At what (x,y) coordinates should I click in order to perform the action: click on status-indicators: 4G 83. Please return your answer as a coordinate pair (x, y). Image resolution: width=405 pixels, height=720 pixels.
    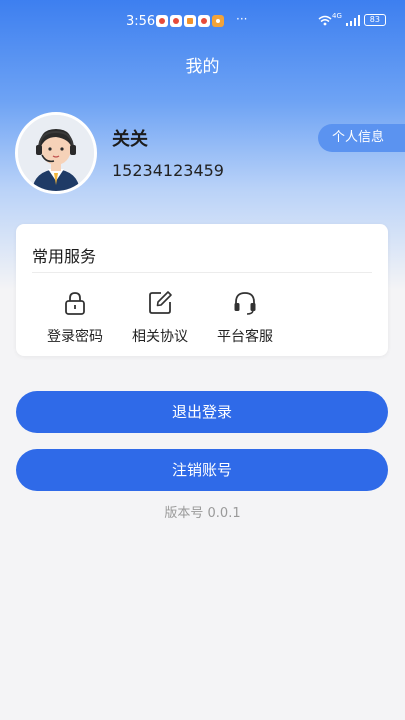
    Looking at the image, I should click on (352, 19).